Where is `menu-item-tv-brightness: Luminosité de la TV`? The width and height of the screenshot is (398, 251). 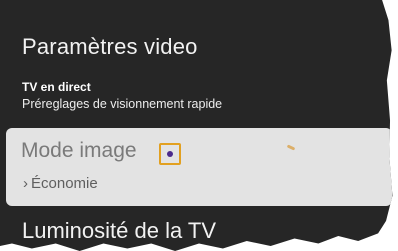
menu-item-tv-brightness: Luminosité de la TV is located at coordinates (119, 231).